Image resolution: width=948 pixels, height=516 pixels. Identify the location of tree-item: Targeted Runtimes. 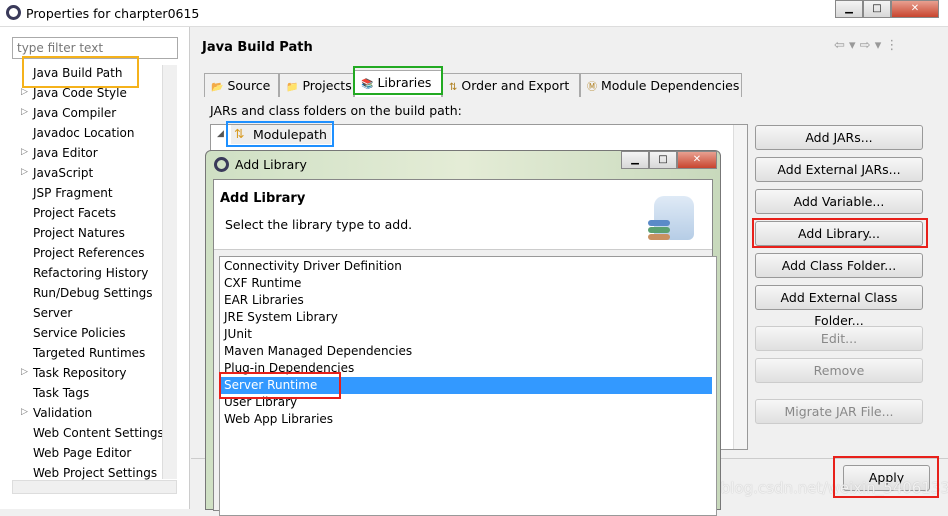
(89, 353).